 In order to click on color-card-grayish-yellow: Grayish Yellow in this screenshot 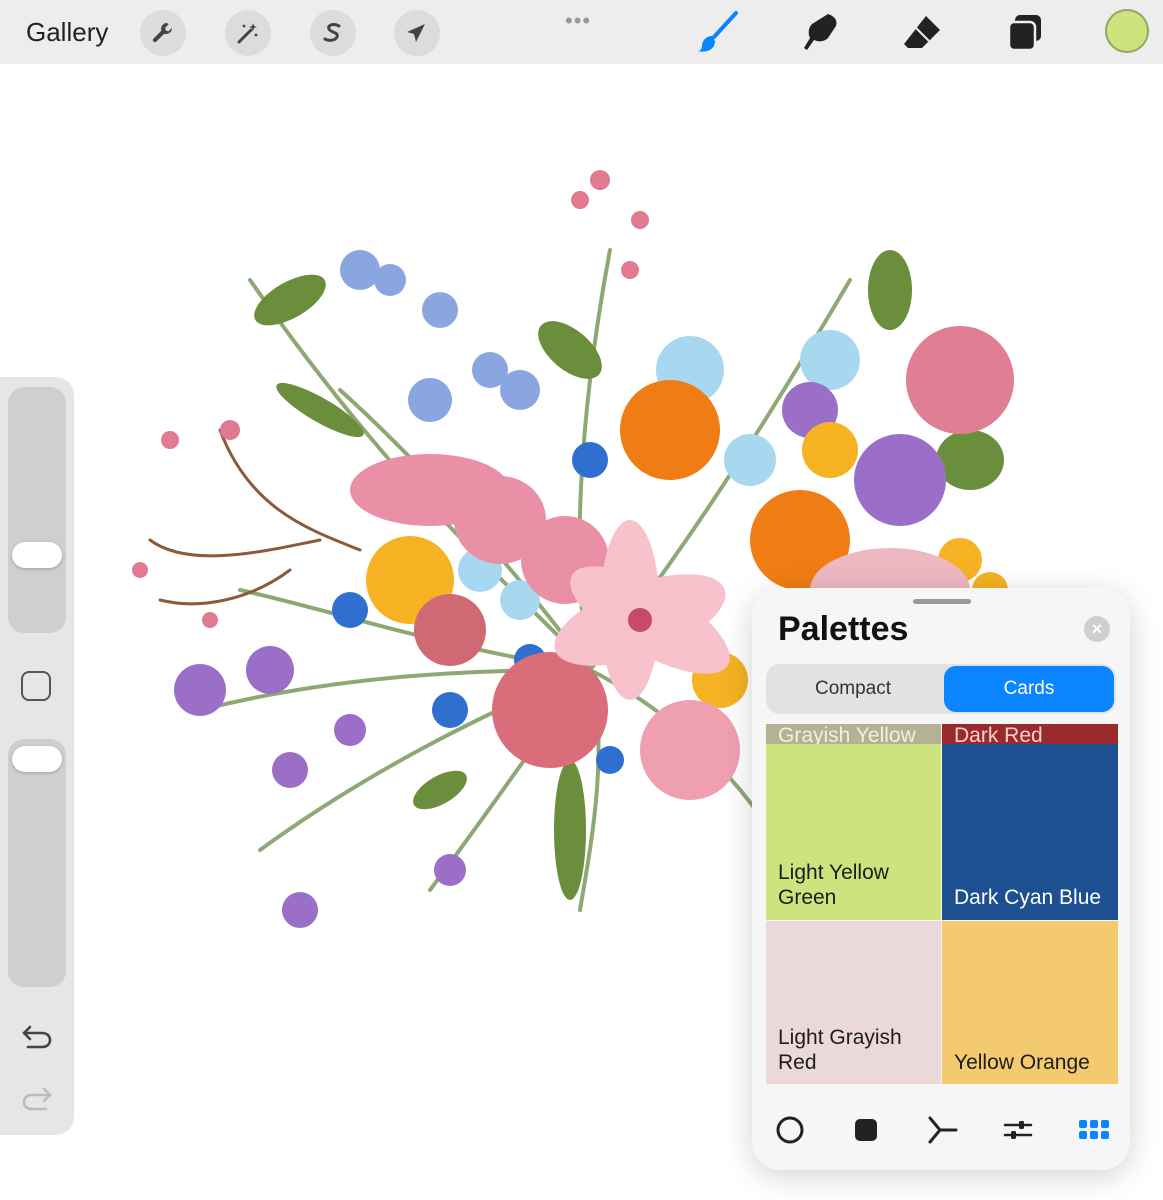, I will do `click(853, 735)`.